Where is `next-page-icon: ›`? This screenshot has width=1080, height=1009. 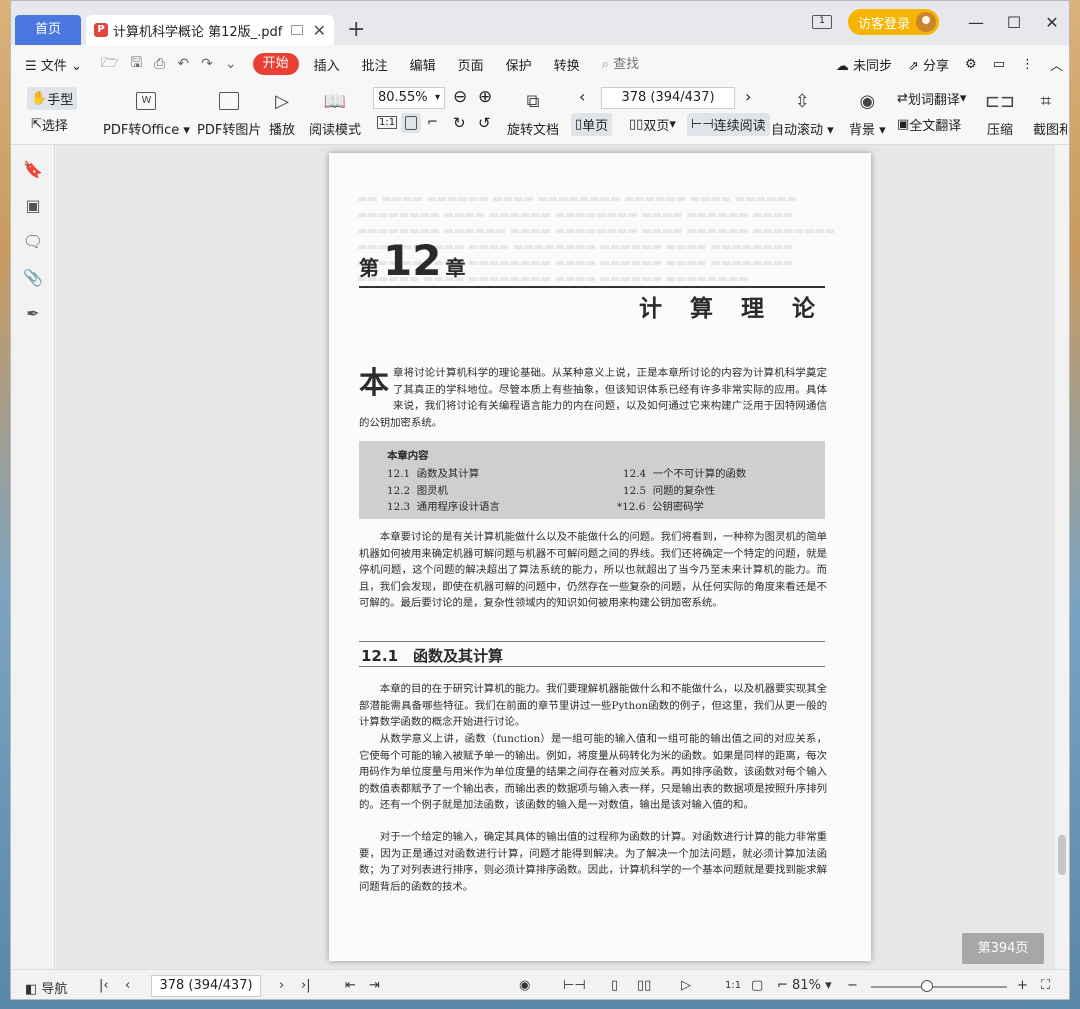 next-page-icon: › is located at coordinates (748, 96).